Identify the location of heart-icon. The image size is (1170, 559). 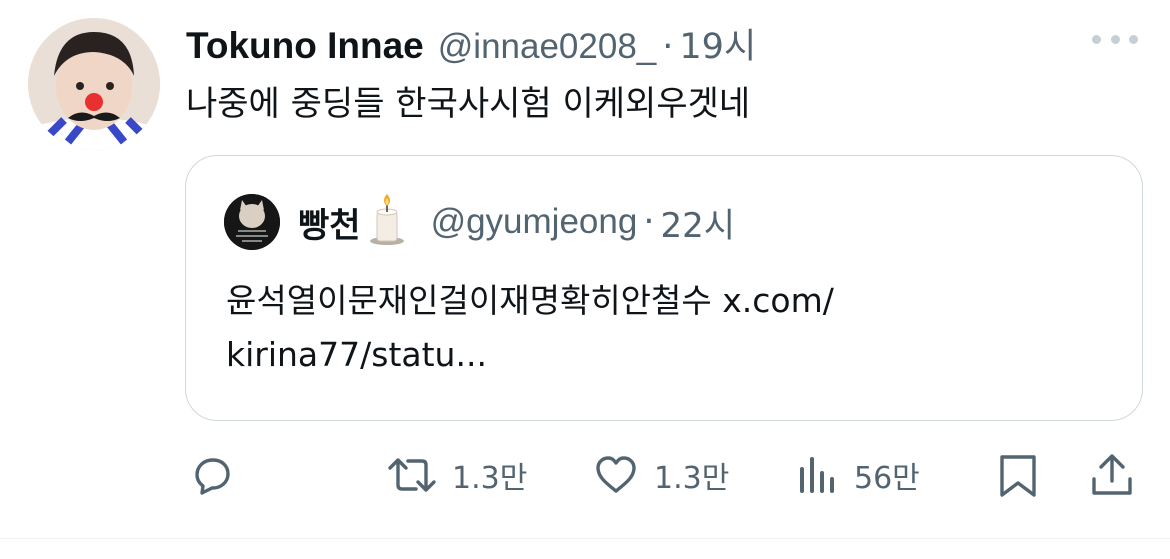
(616, 474).